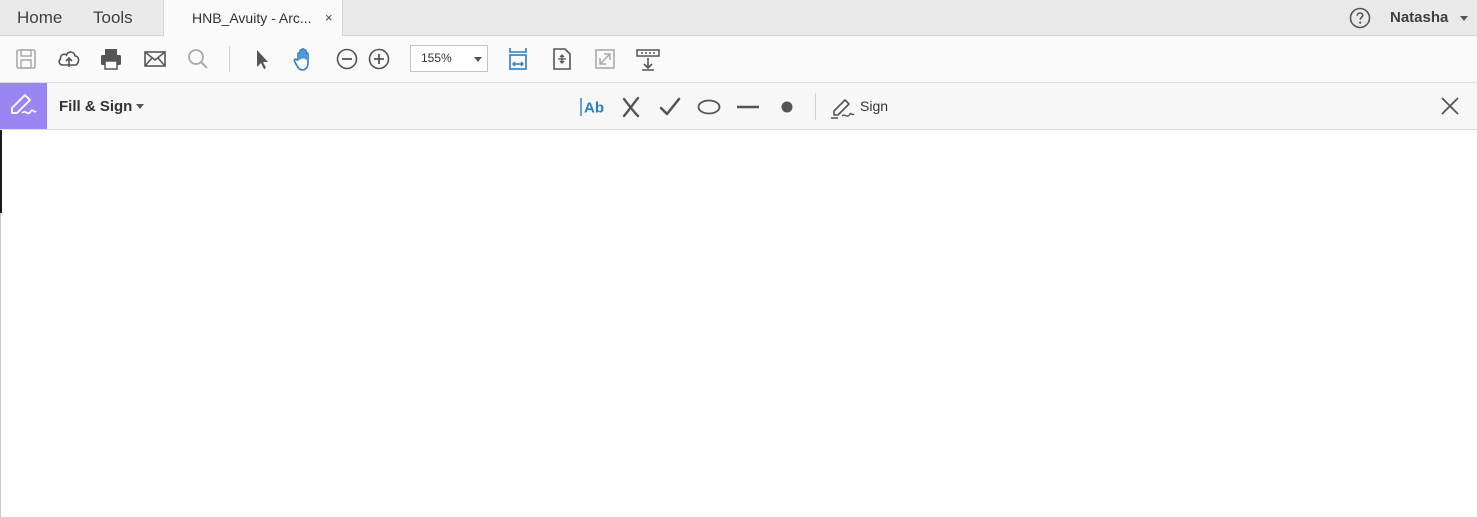 Image resolution: width=1477 pixels, height=517 pixels. What do you see at coordinates (379, 59) in the screenshot?
I see `zoom-in-icon` at bounding box center [379, 59].